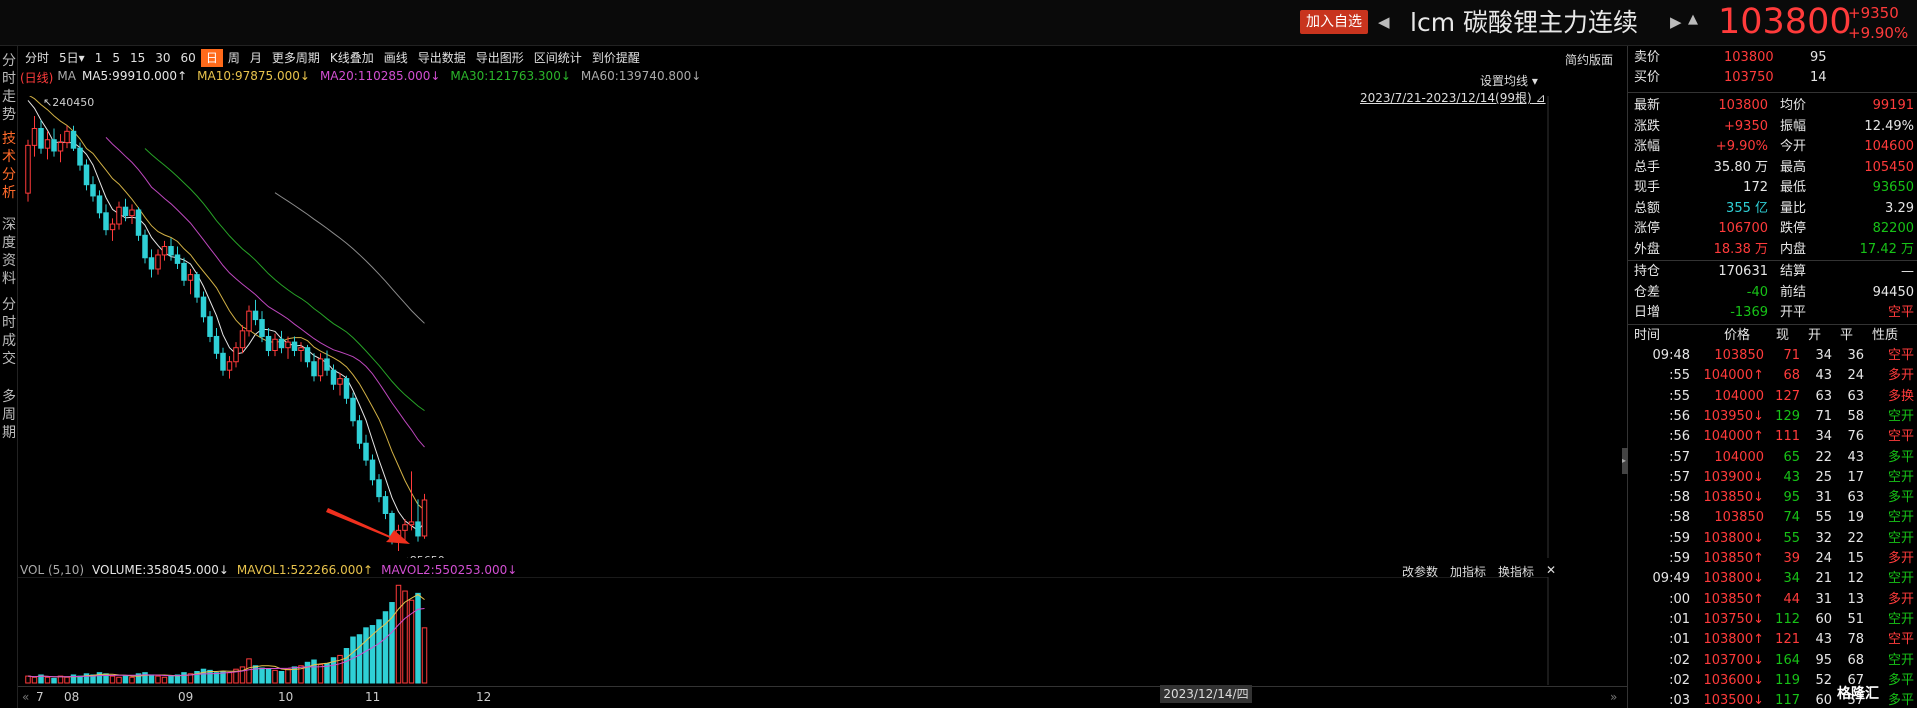 Image resolution: width=1917 pixels, height=708 pixels. I want to click on tb-monthly: 月, so click(256, 58).